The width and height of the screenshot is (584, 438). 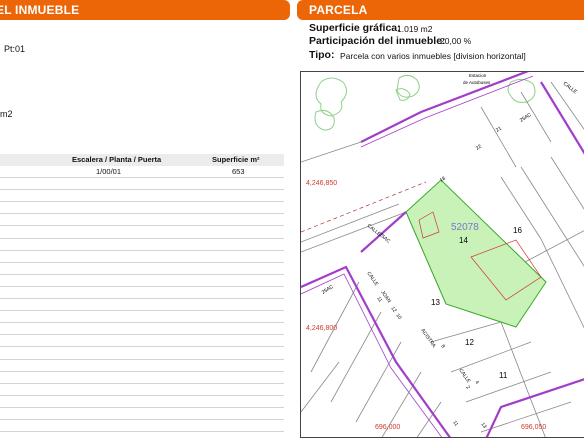 I want to click on coord-y-top: 4,246,850, so click(x=321, y=183).